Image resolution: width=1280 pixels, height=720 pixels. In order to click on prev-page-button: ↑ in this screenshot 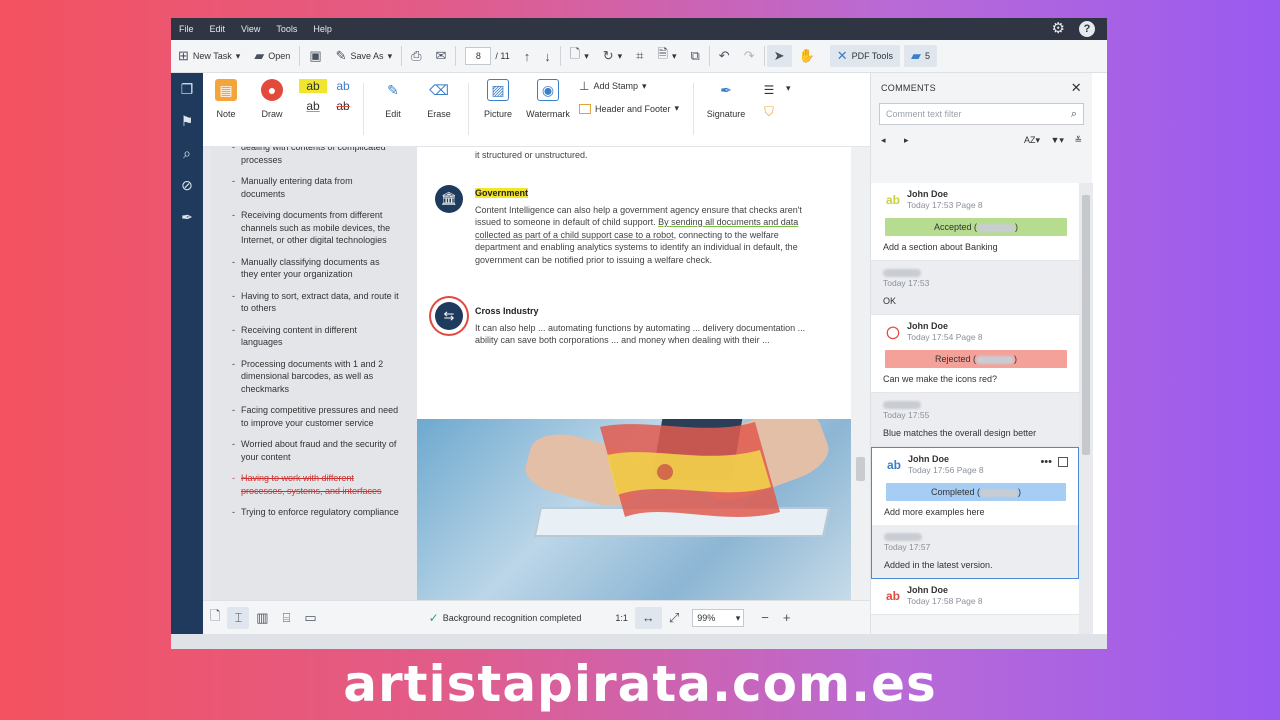, I will do `click(527, 56)`.